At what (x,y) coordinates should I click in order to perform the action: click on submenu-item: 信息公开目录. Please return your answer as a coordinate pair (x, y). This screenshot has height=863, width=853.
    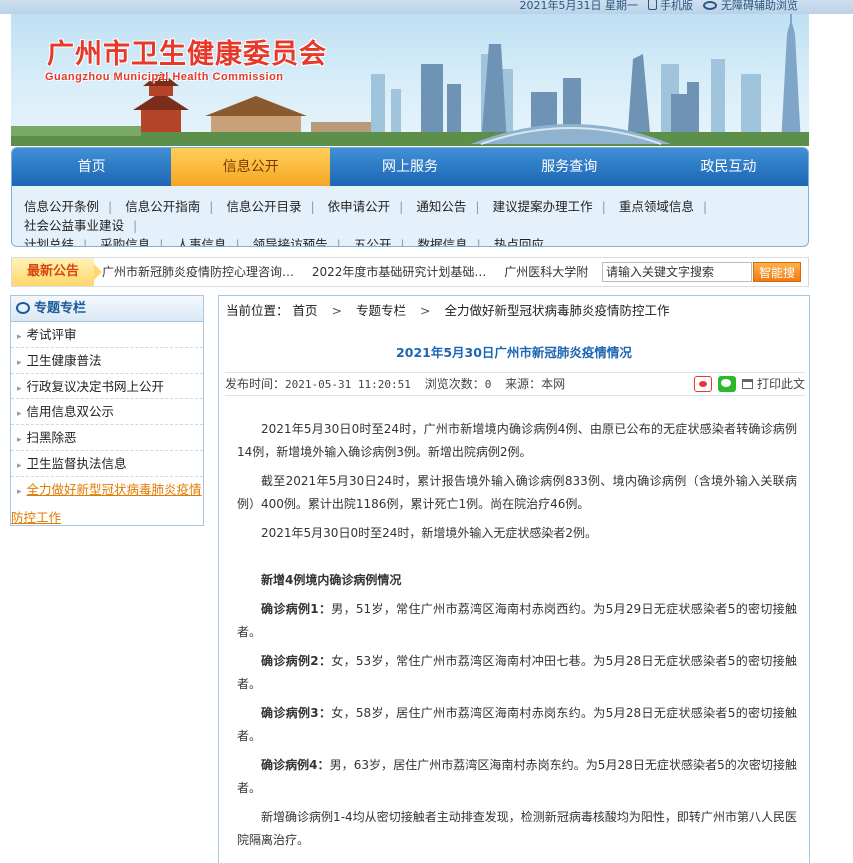
    Looking at the image, I should click on (263, 206).